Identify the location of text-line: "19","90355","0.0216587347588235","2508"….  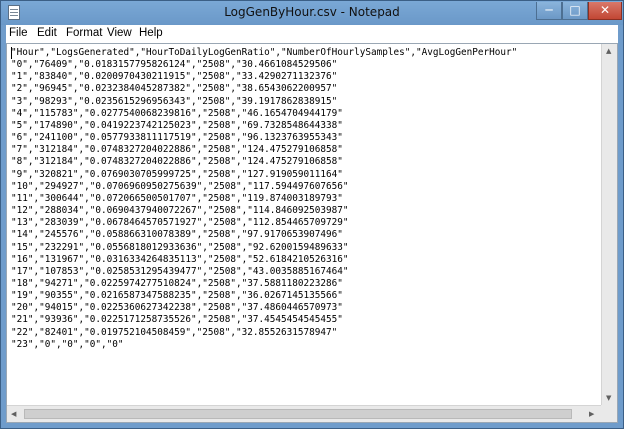
(177, 296).